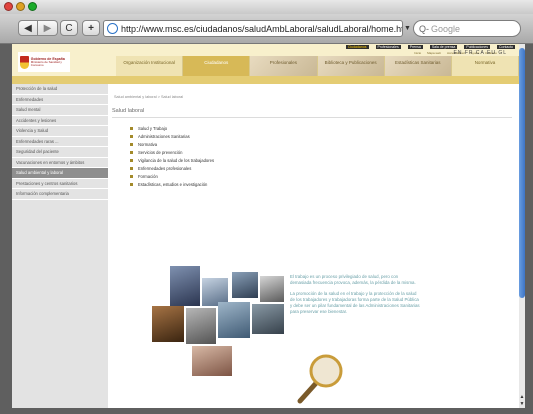  What do you see at coordinates (234, 320) in the screenshot?
I see `photo-lab` at bounding box center [234, 320].